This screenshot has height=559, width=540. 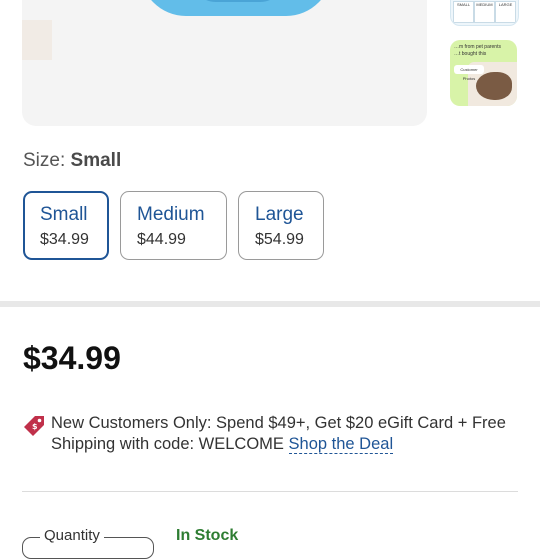 What do you see at coordinates (270, 304) in the screenshot?
I see `section-divider` at bounding box center [270, 304].